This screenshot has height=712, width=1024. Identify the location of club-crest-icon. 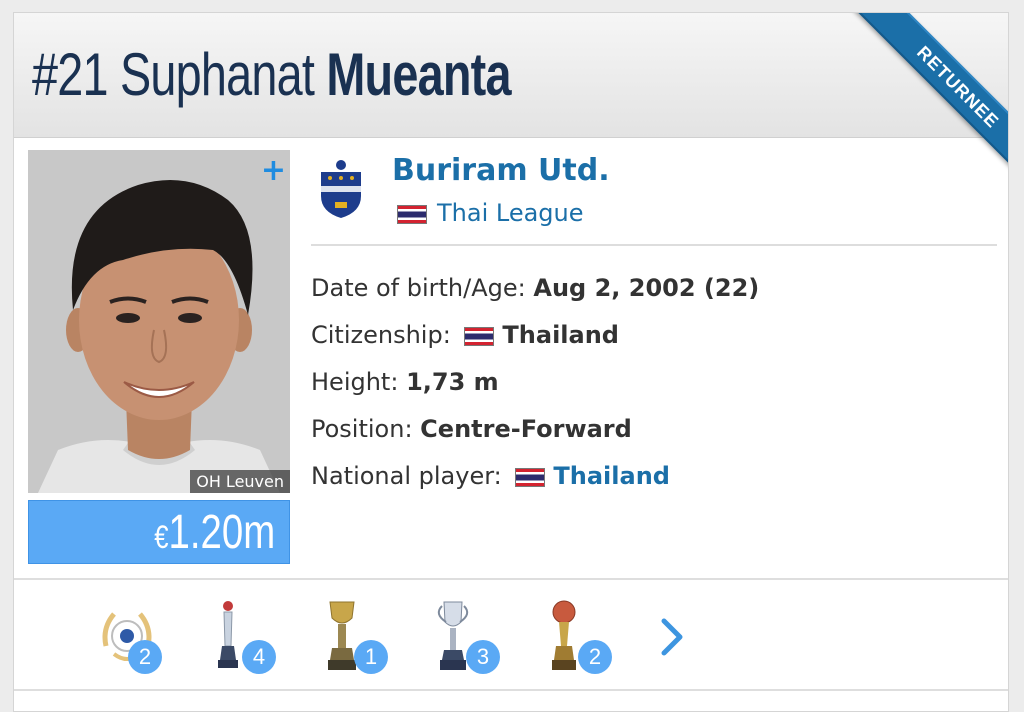
(341, 189).